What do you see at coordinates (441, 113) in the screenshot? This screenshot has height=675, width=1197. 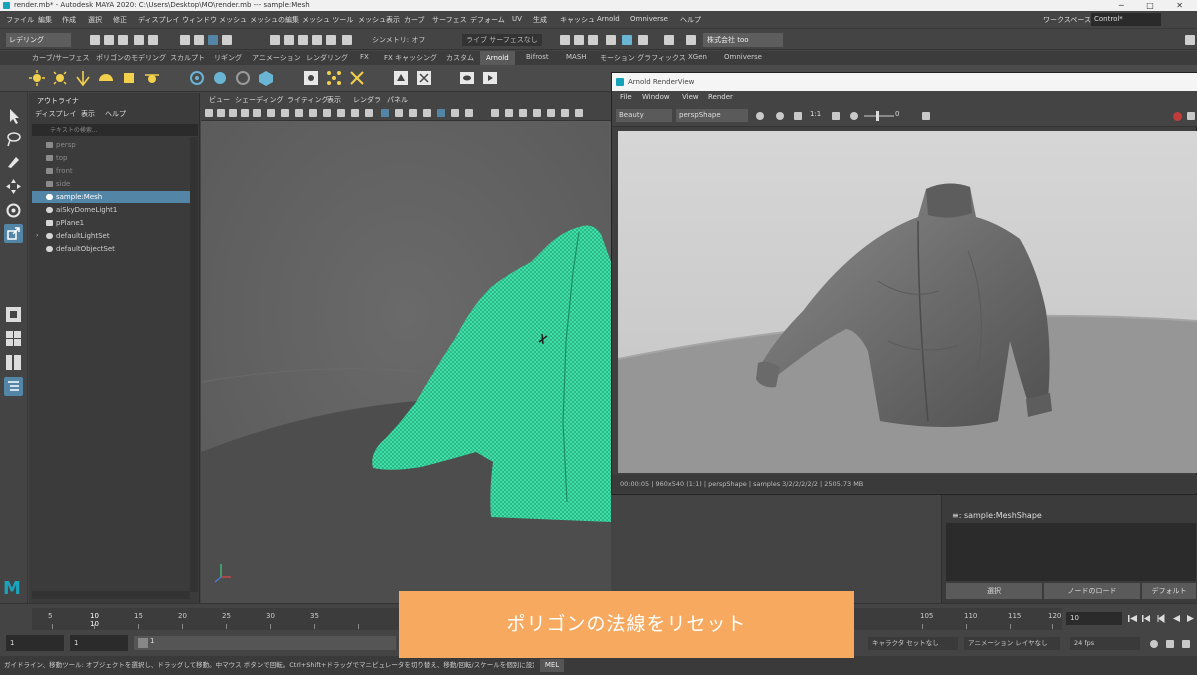 I see `wireframe-on-shaded-icon` at bounding box center [441, 113].